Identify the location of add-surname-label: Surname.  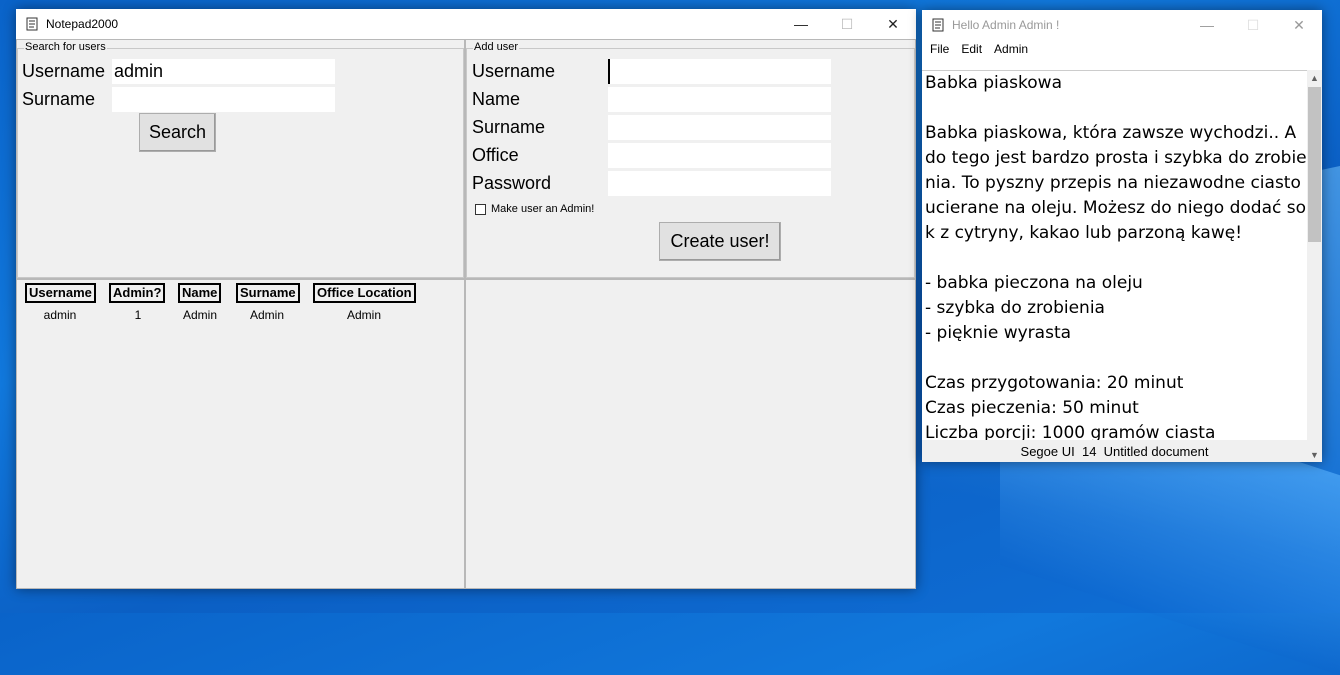
(509, 127).